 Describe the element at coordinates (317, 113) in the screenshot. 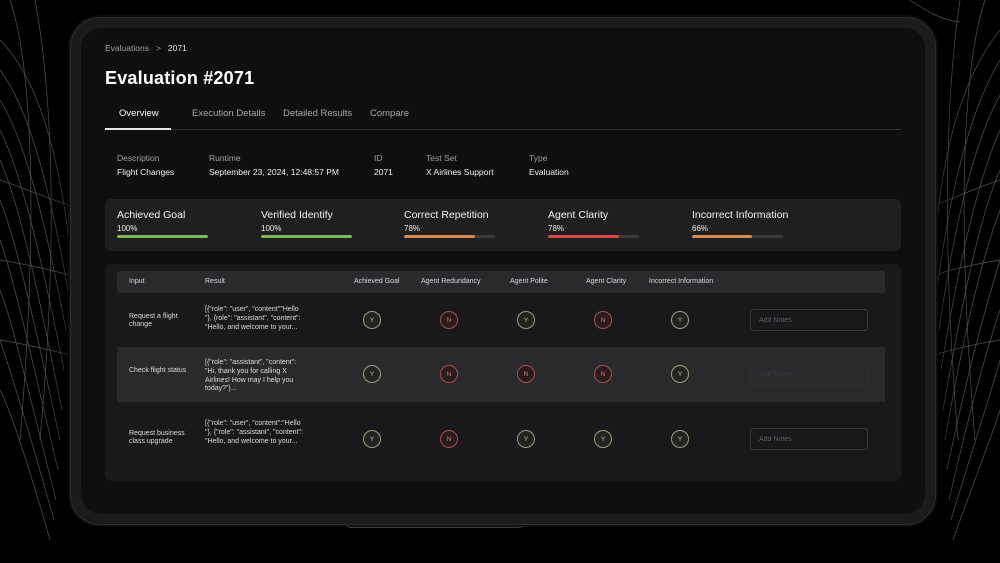

I see `tab-detailed-results: Detailed Results` at that location.